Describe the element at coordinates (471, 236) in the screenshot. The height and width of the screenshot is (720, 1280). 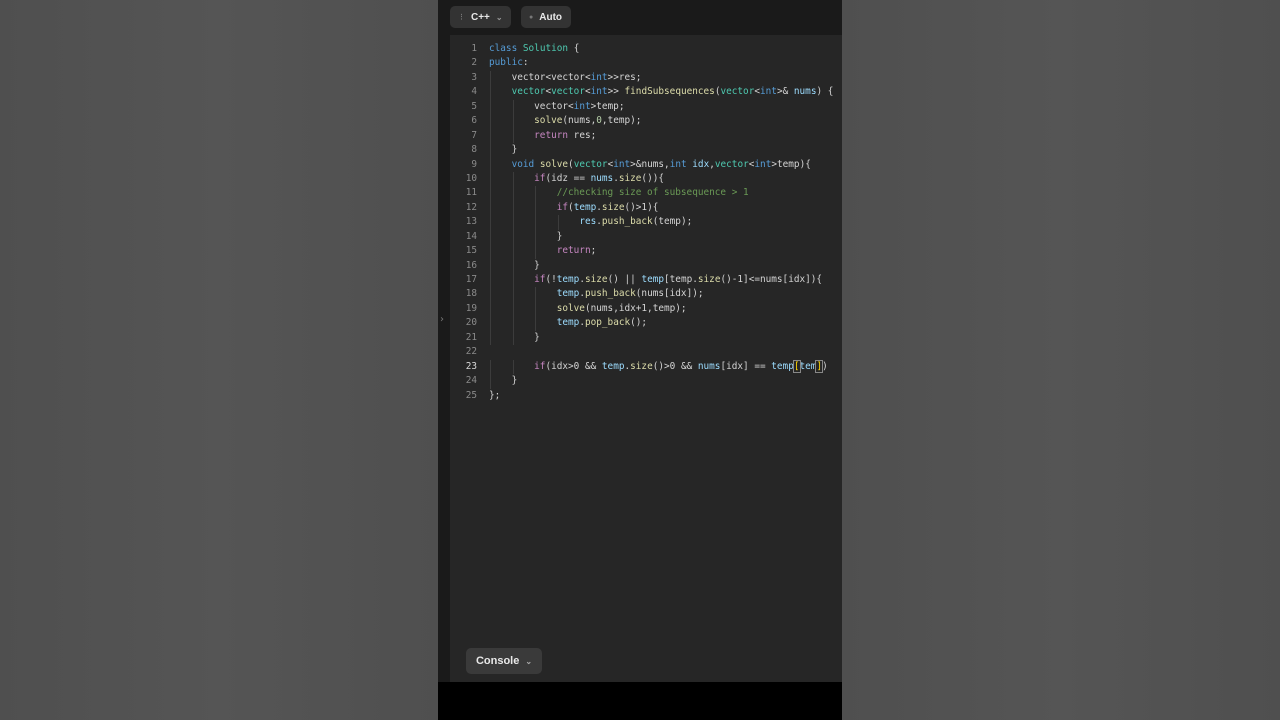
I see `line-number: 14` at that location.